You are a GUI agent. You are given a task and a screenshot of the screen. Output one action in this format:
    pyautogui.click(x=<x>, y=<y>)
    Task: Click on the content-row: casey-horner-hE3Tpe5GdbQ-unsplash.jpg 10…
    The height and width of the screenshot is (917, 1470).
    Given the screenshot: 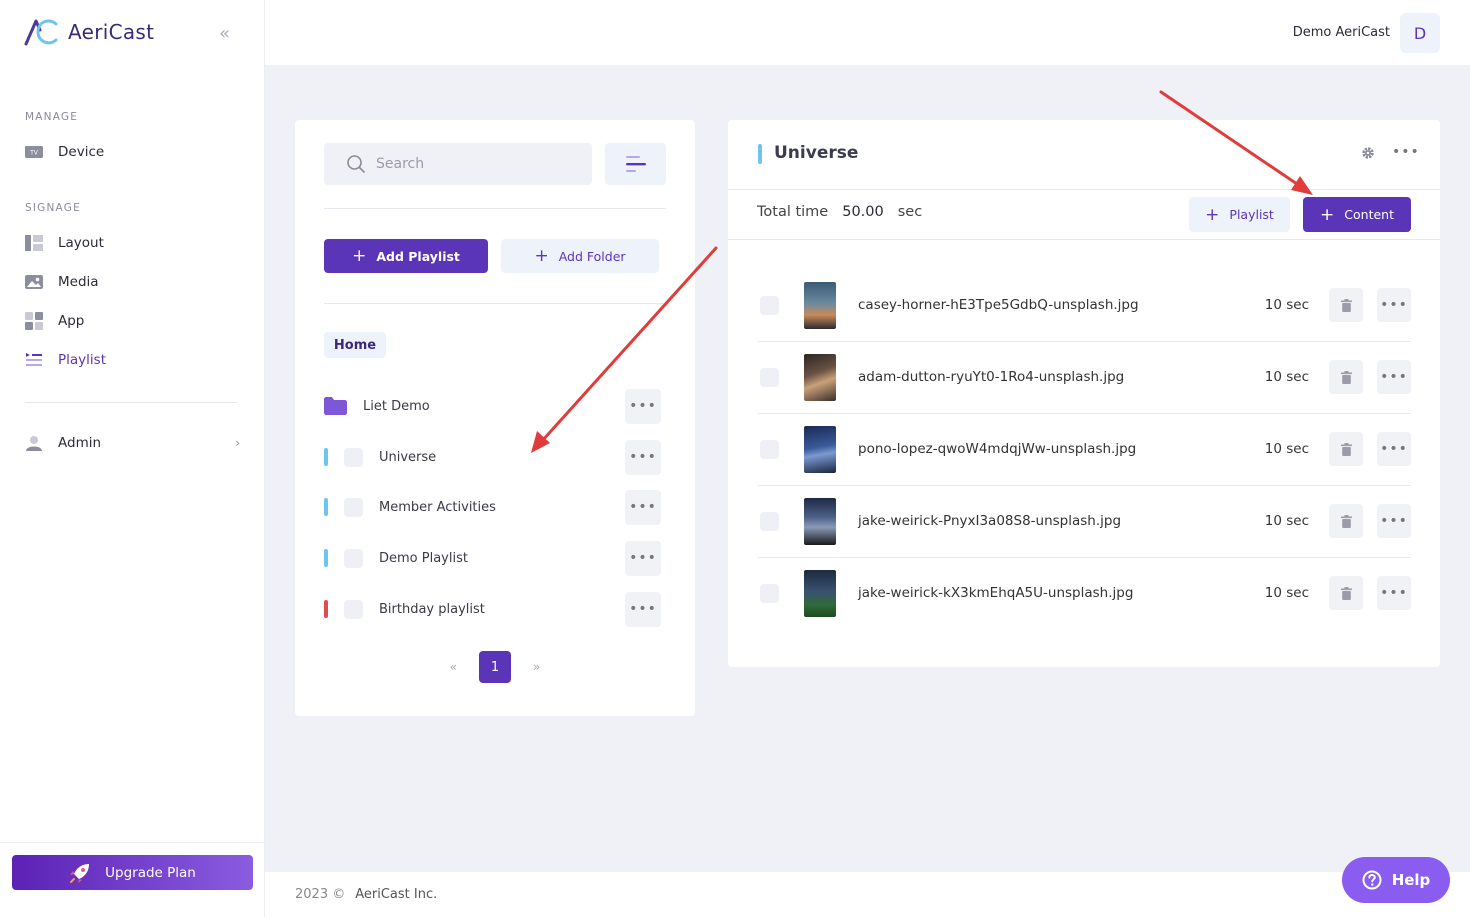 What is the action you would take?
    pyautogui.click(x=1084, y=305)
    